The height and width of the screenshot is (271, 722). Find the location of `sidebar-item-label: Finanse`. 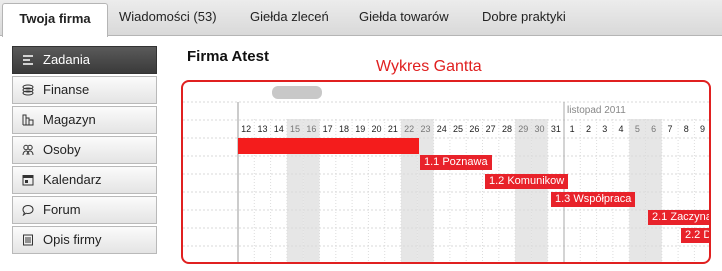

sidebar-item-label: Finanse is located at coordinates (66, 89).